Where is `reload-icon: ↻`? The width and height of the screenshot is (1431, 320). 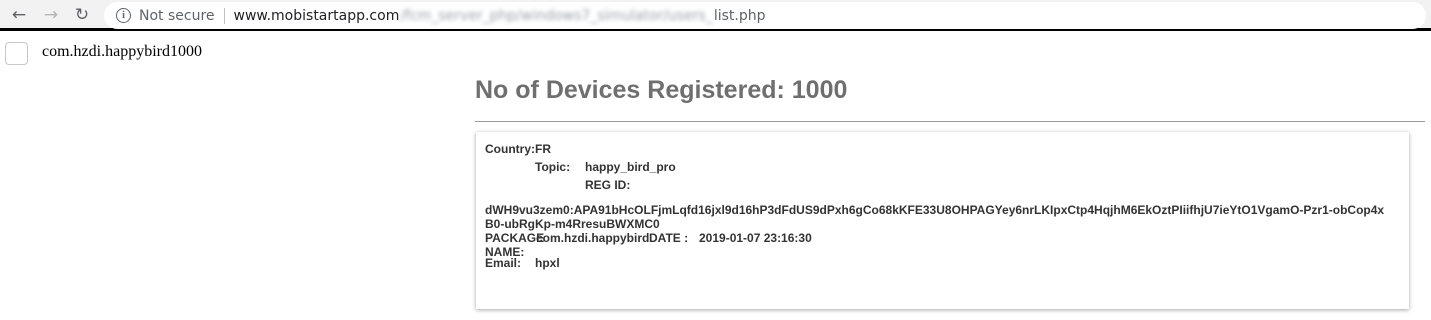 reload-icon: ↻ is located at coordinates (82, 15).